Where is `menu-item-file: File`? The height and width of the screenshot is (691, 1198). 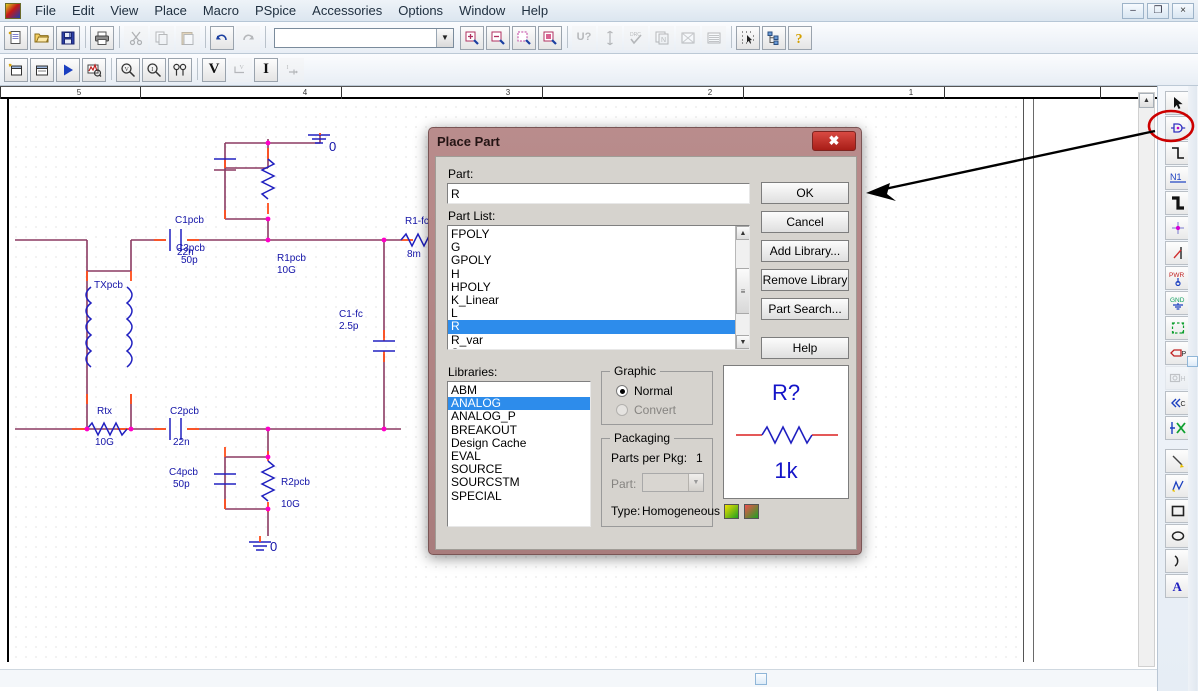 menu-item-file: File is located at coordinates (45, 11).